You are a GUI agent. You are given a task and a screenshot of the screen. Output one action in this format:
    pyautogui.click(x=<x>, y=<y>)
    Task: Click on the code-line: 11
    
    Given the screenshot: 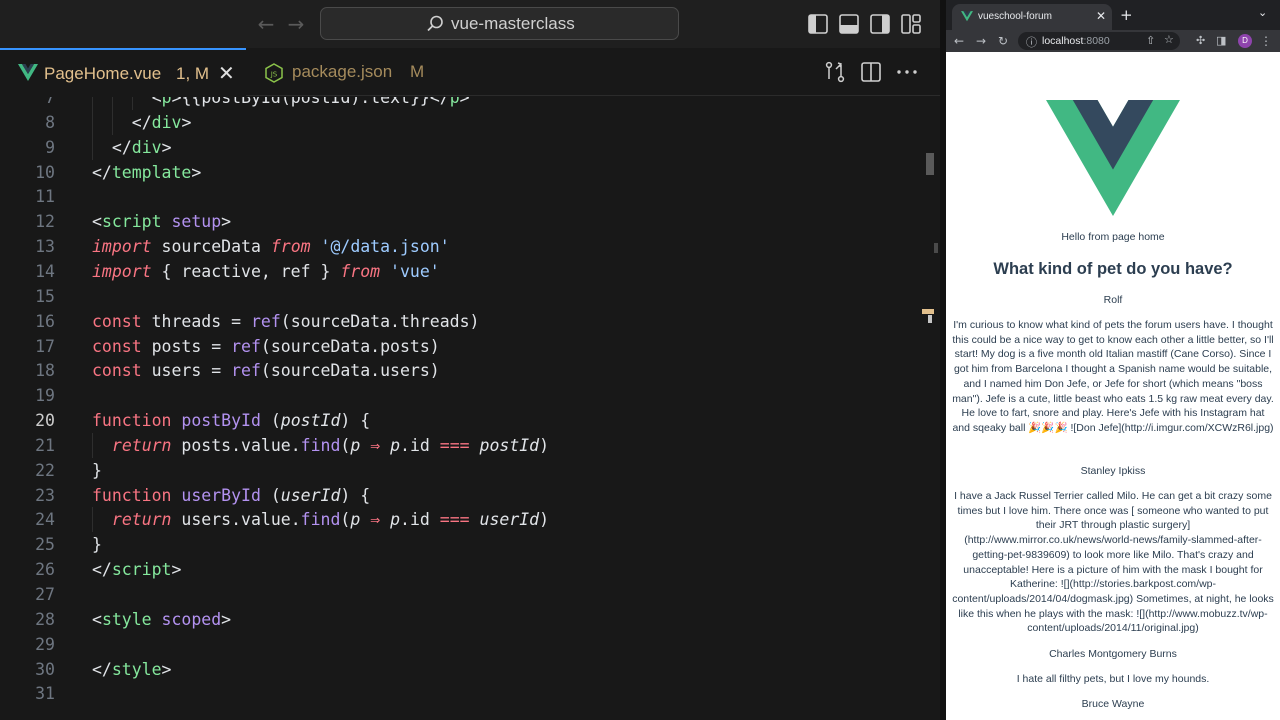 What is the action you would take?
    pyautogui.click(x=460, y=196)
    